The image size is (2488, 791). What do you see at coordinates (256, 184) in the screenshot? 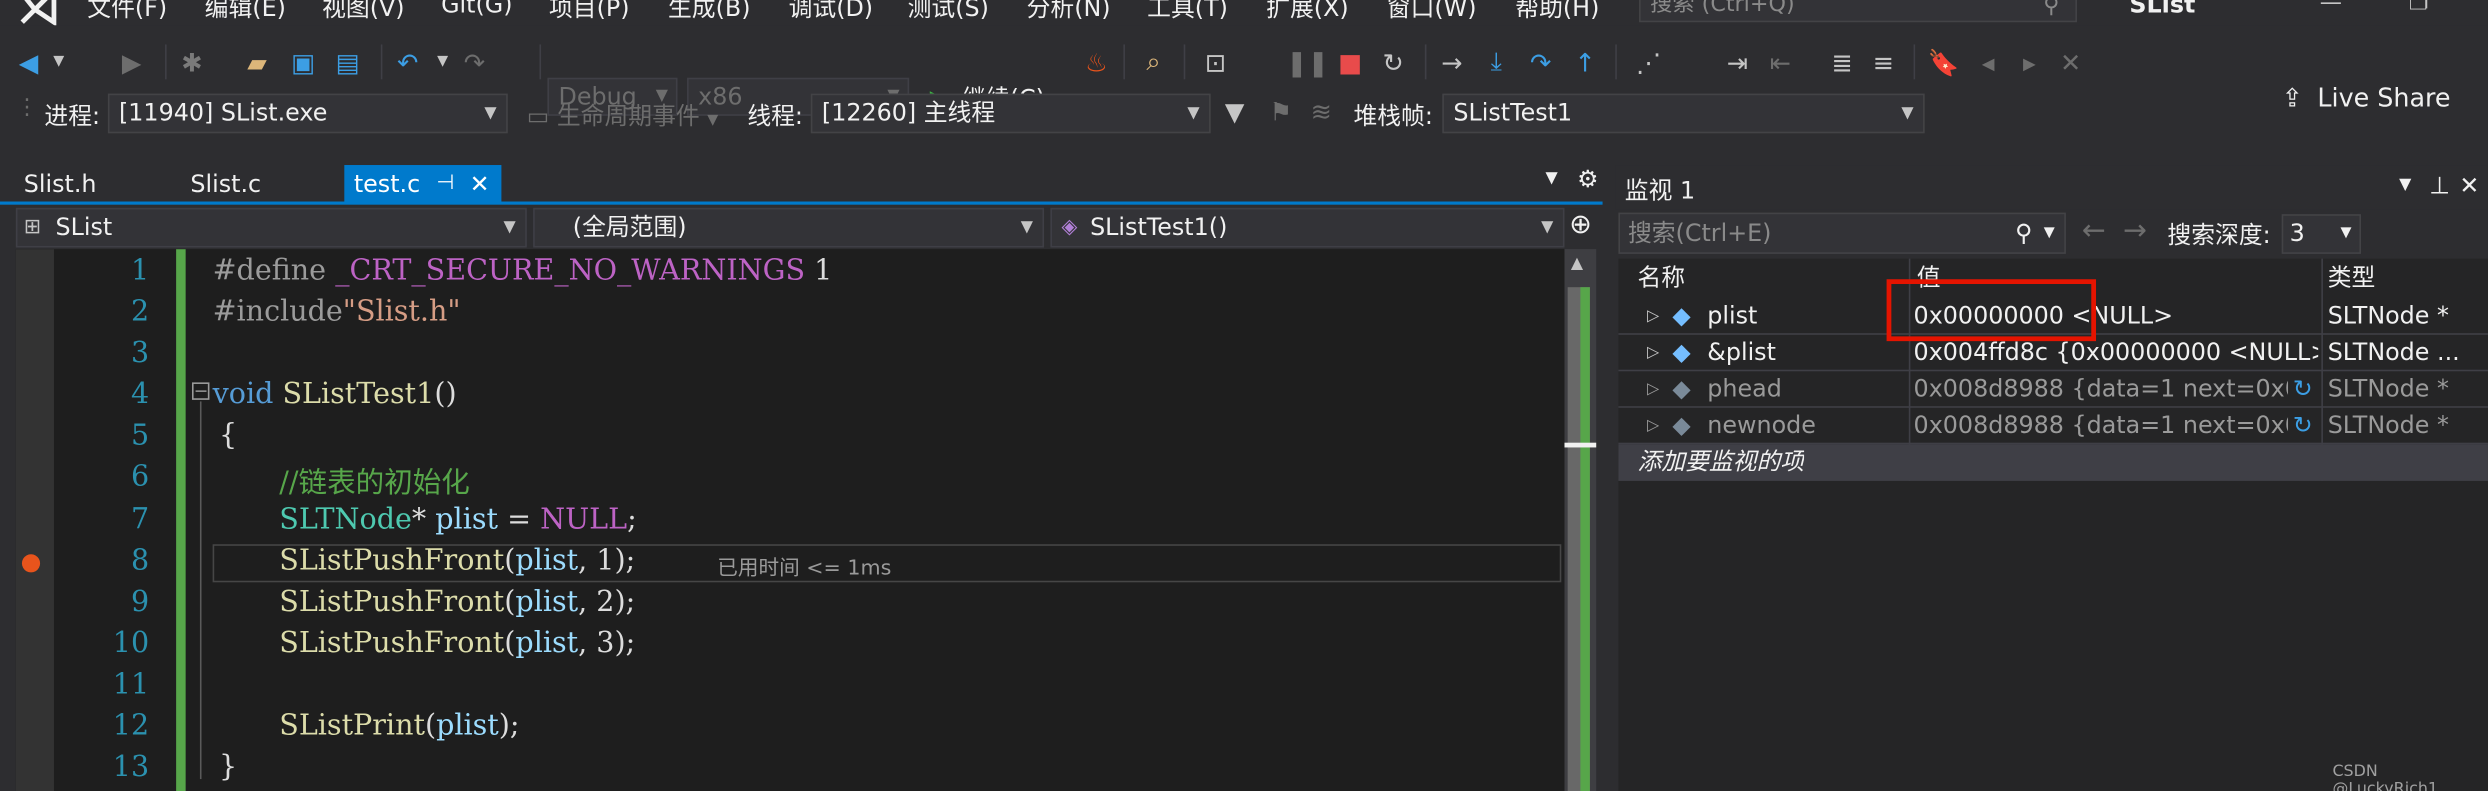
I see `tab-slist-c: Slist.c` at bounding box center [256, 184].